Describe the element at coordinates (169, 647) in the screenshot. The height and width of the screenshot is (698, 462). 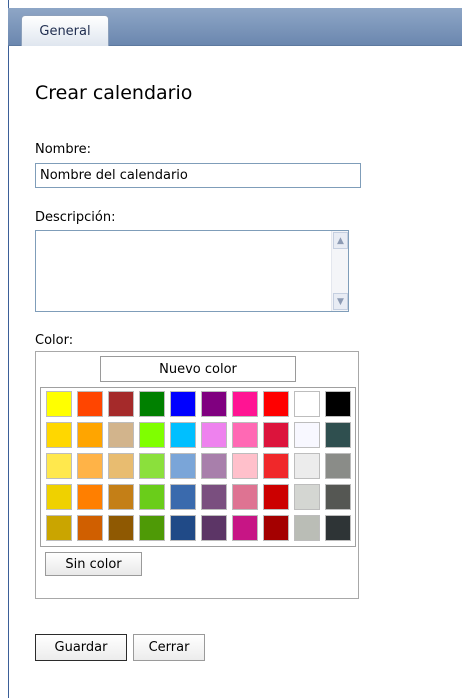
I see `close-button: Cerrar` at that location.